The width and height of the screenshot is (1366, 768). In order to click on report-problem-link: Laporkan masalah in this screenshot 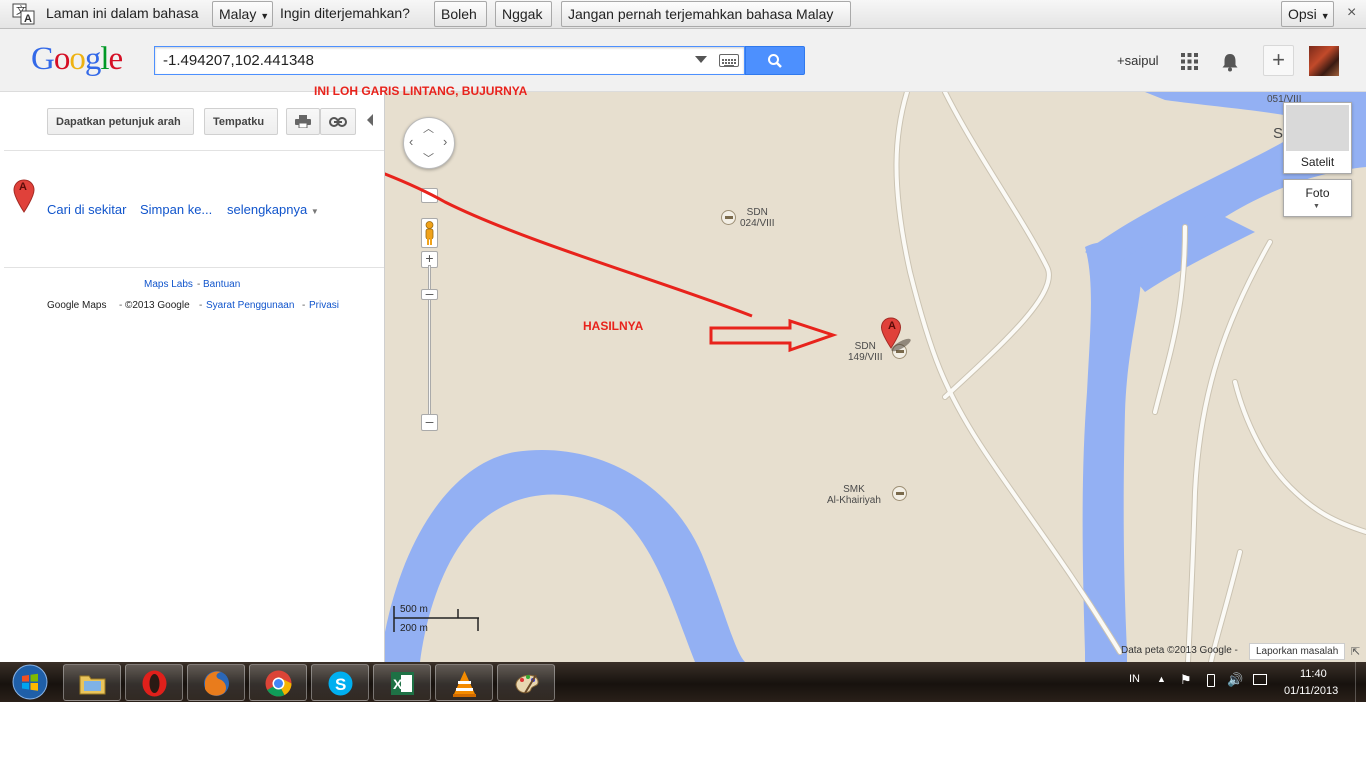, I will do `click(1297, 651)`.